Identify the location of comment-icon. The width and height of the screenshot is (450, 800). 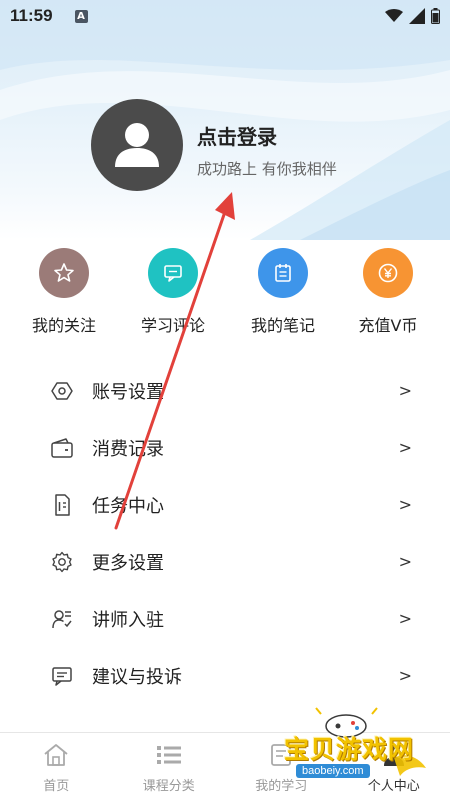
(173, 273).